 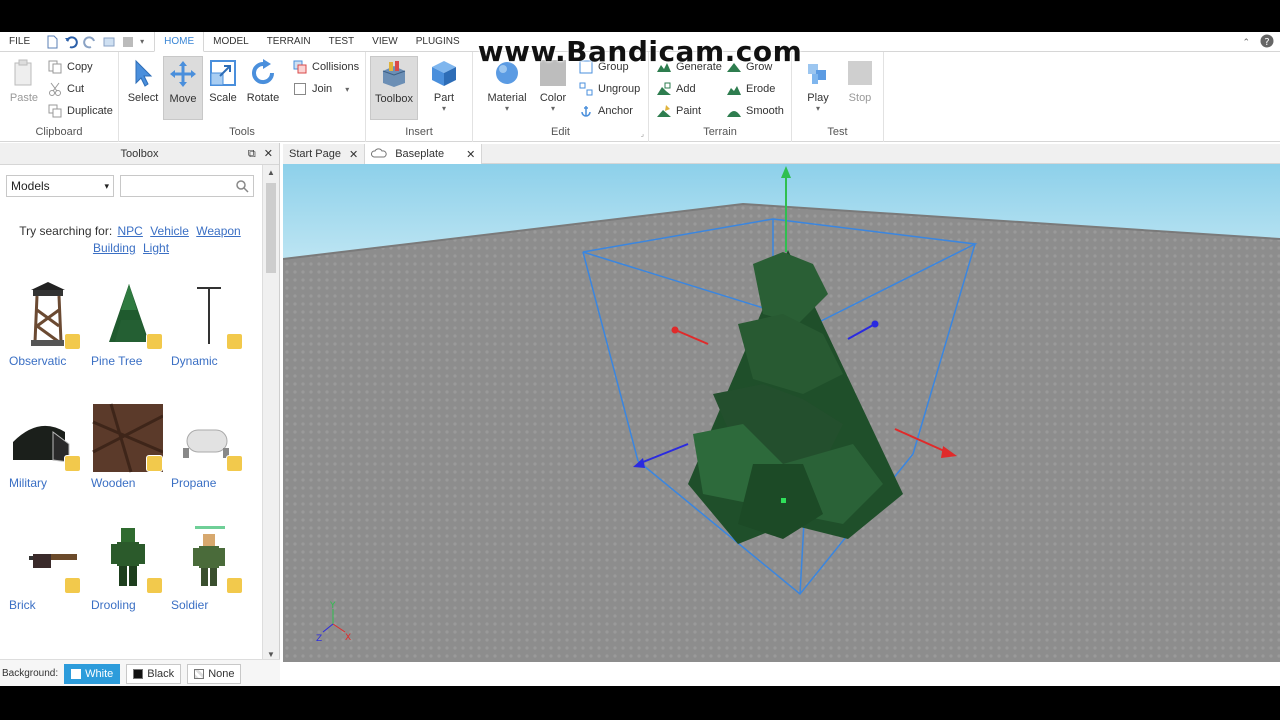 What do you see at coordinates (394, 88) in the screenshot?
I see `toolbox-button: Toolbox` at bounding box center [394, 88].